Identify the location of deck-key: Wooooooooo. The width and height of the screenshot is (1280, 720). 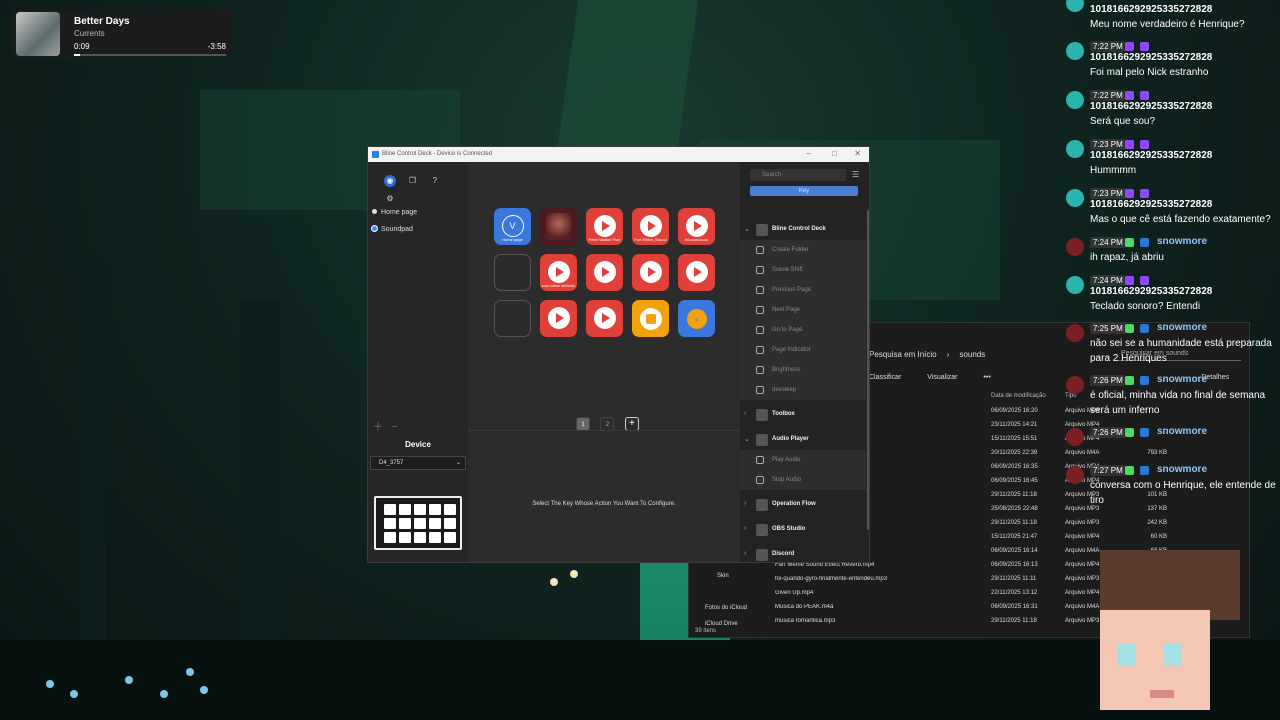
(696, 226).